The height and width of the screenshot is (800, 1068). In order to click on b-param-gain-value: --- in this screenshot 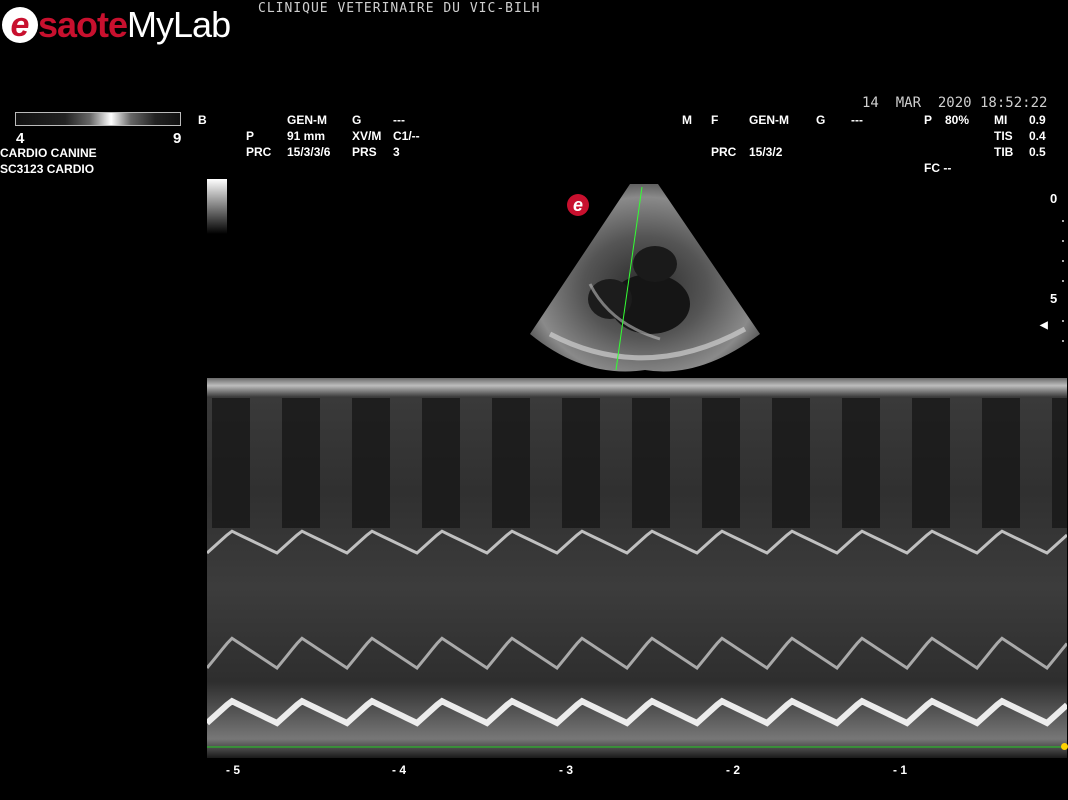, I will do `click(399, 120)`.